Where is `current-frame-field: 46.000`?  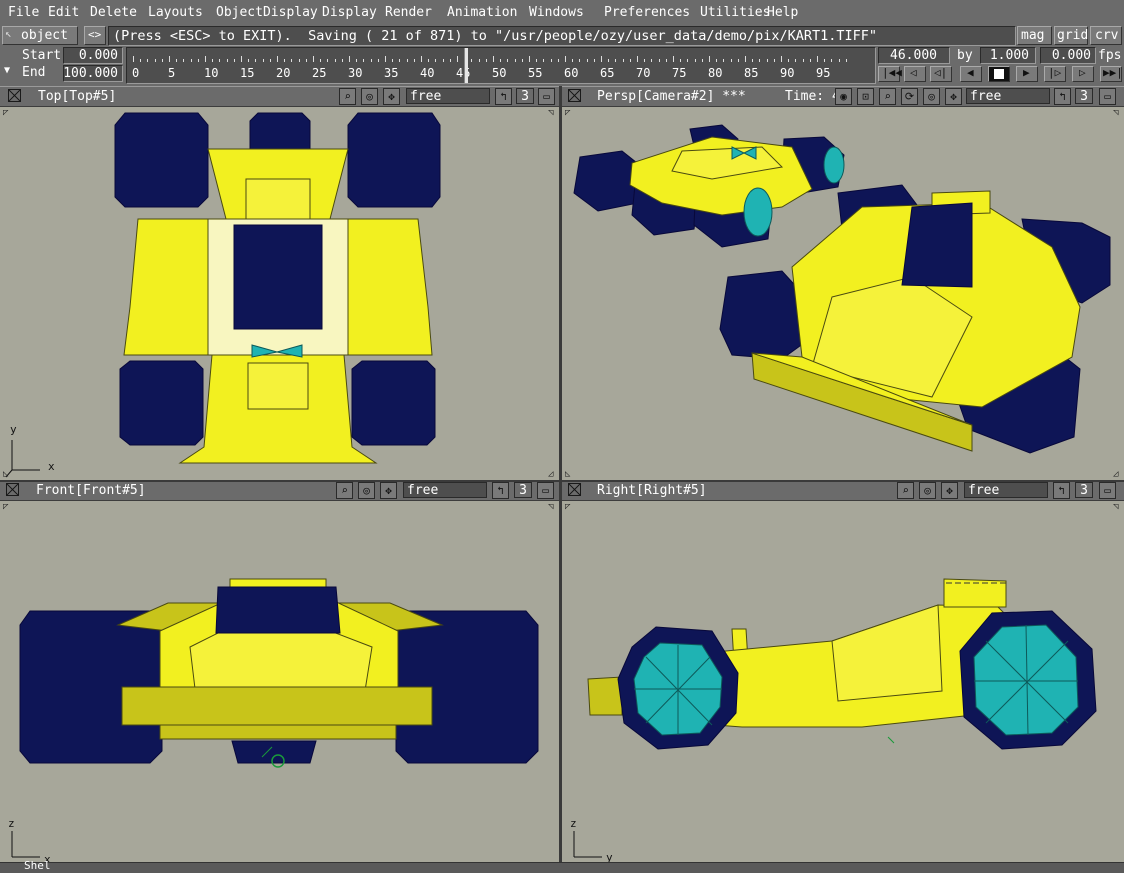
current-frame-field: 46.000 is located at coordinates (914, 55).